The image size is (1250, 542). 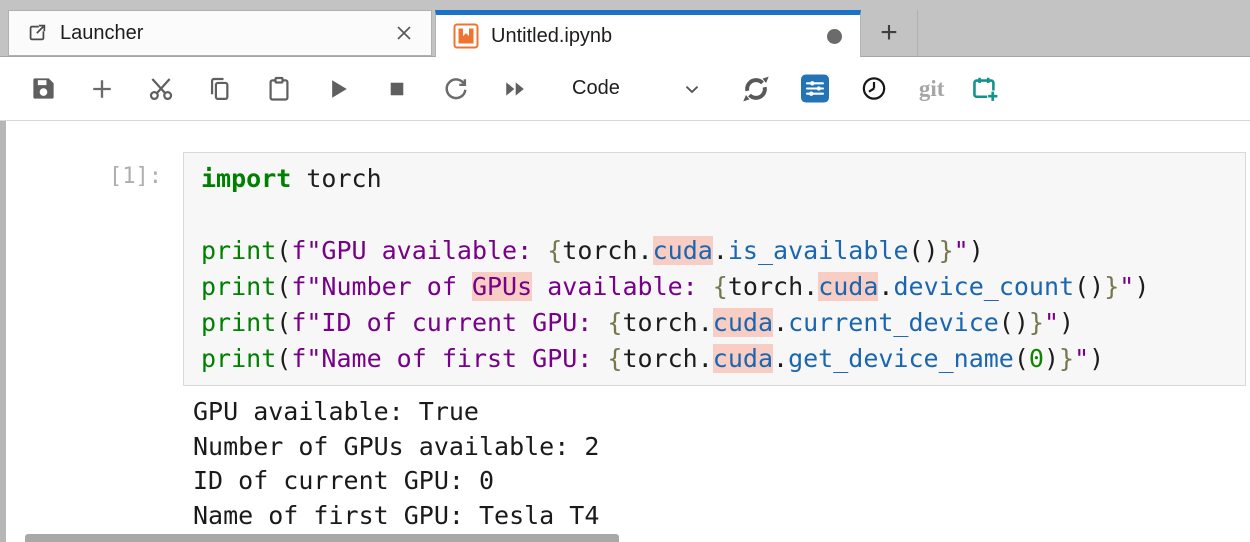 I want to click on copy-cells-icon, so click(x=220, y=89).